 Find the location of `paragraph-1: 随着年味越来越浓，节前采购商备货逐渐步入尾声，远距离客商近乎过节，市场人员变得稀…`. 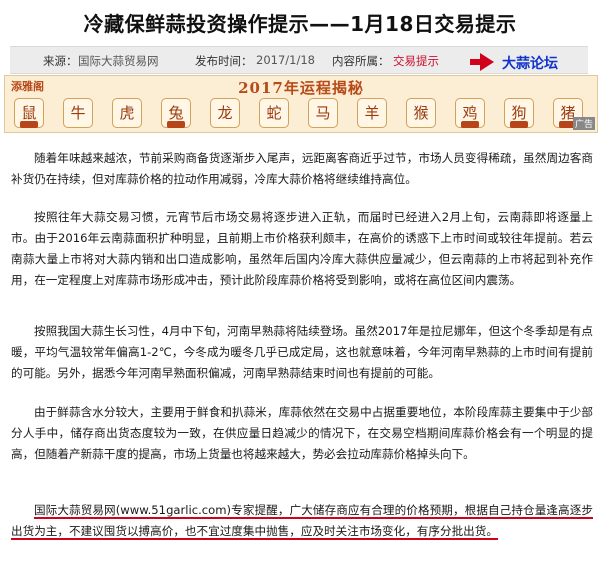

paragraph-1: 随着年味越来越浓，节前采购商备货逐渐步入尾声，远距离客商近乎过节，市场人员变得稀… is located at coordinates (302, 168).